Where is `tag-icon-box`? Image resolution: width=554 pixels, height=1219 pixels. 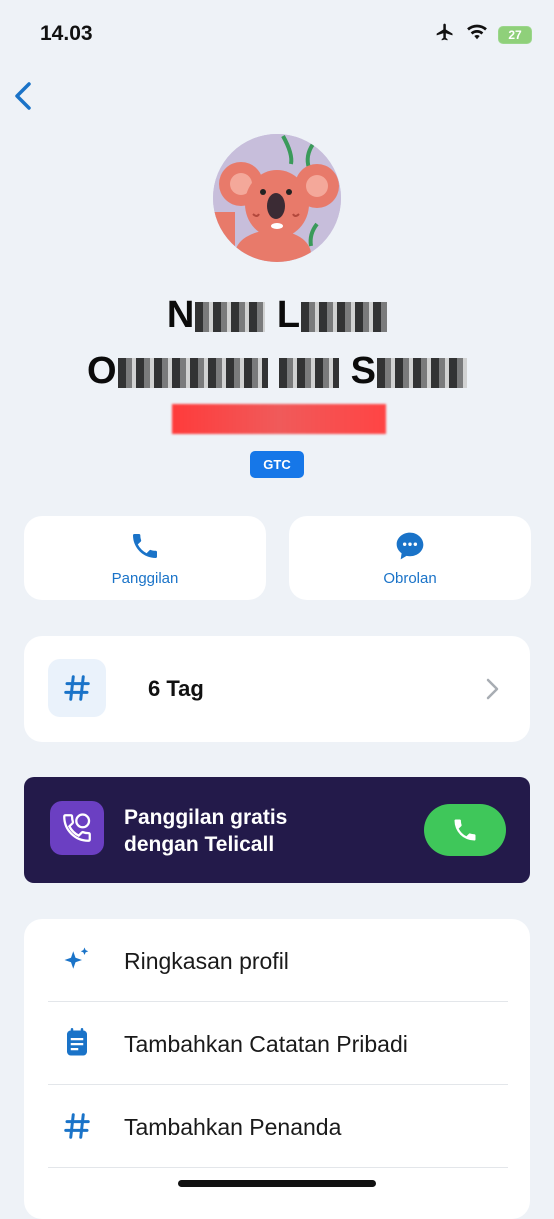
tag-icon-box is located at coordinates (77, 688).